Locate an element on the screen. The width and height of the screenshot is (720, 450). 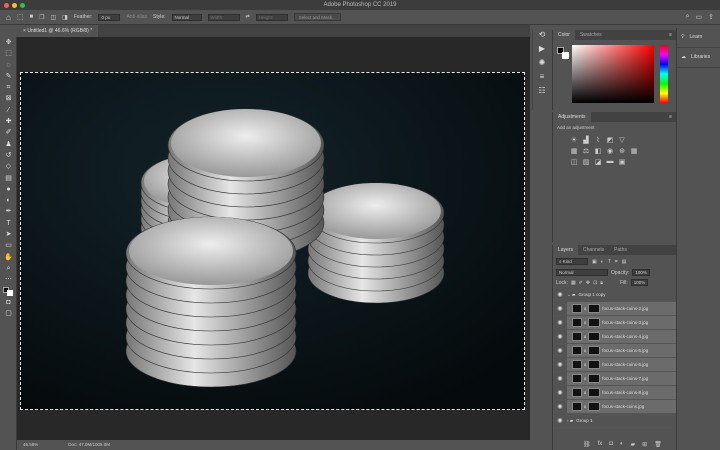
layer-row: ◉ 8 focus-stack-coins.jpg is located at coordinates (614, 407).